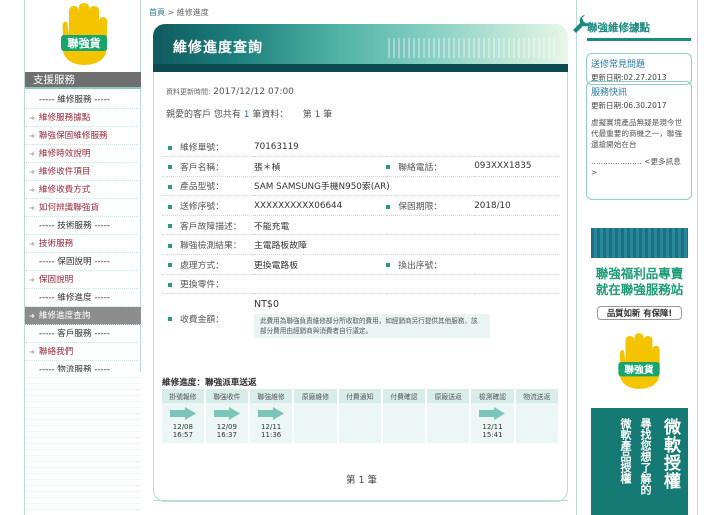 Image resolution: width=720 pixels, height=515 pixels. Describe the element at coordinates (83, 244) in the screenshot. I see `sidebar-item: ➜ 技術服務` at that location.